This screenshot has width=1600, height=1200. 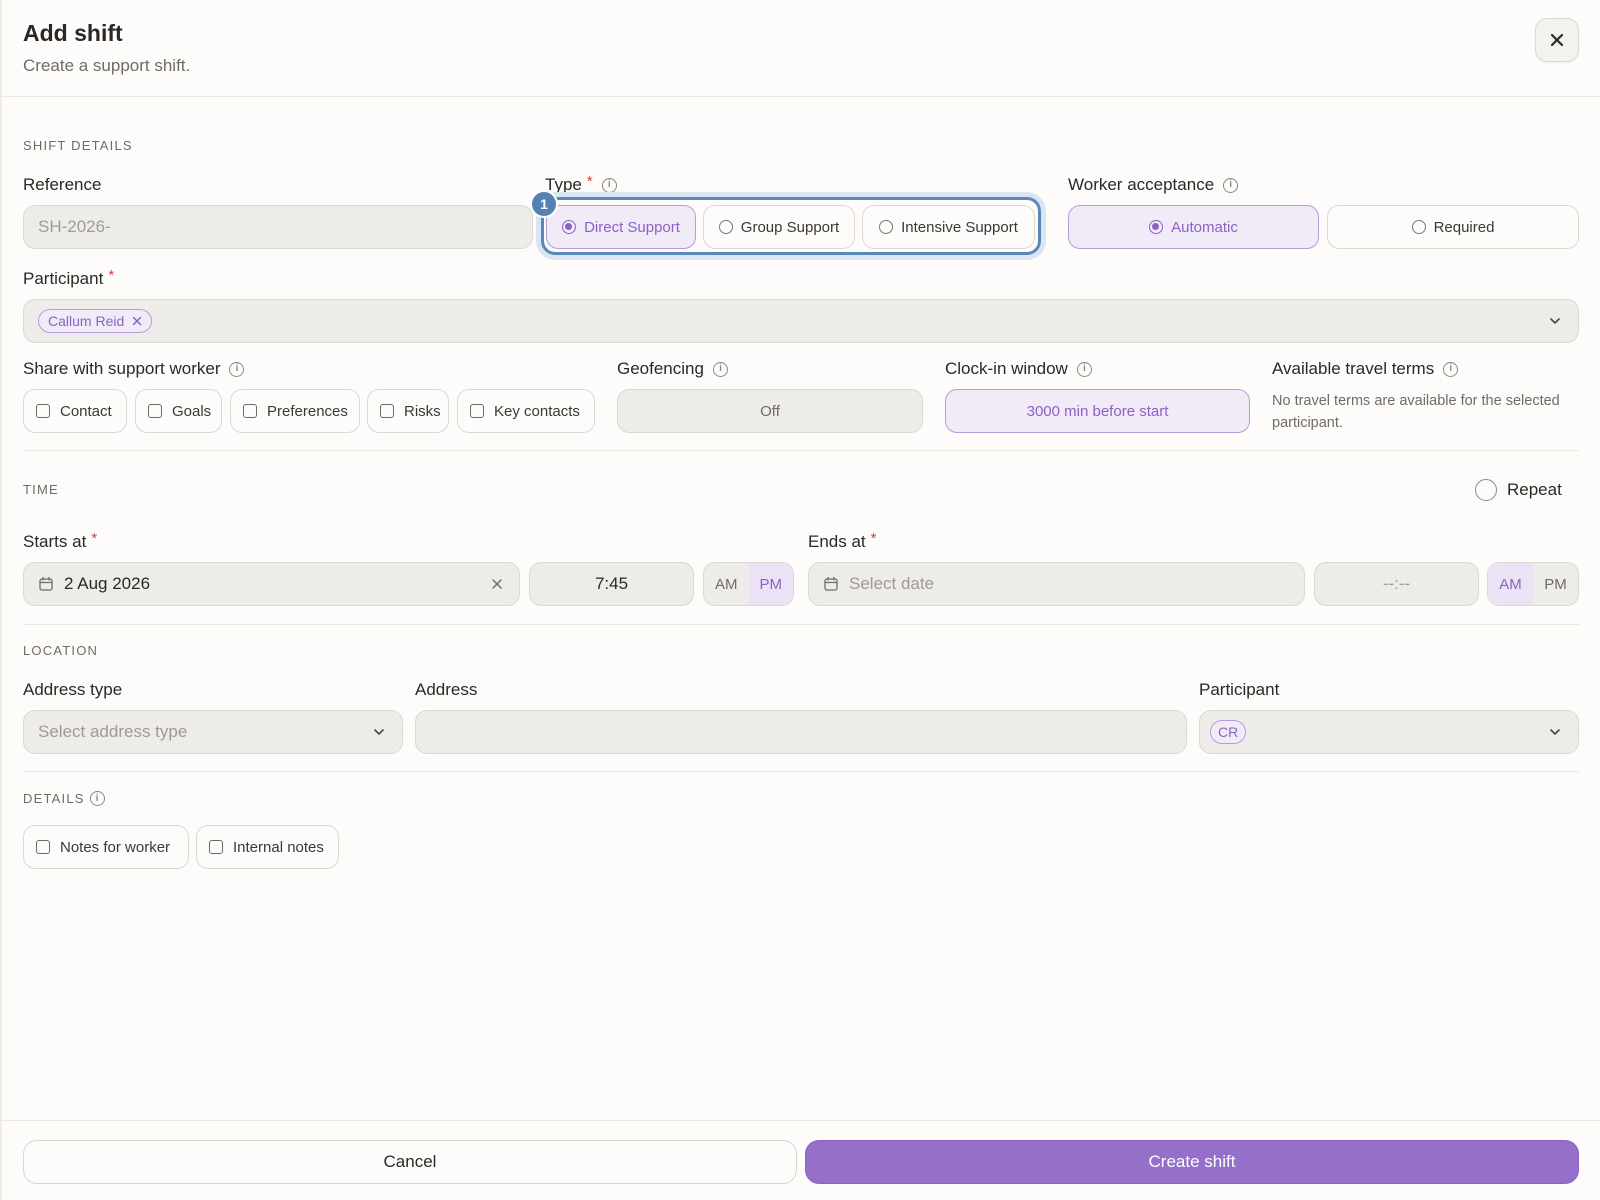 I want to click on checkbox-label: Internal notes, so click(x=278, y=847).